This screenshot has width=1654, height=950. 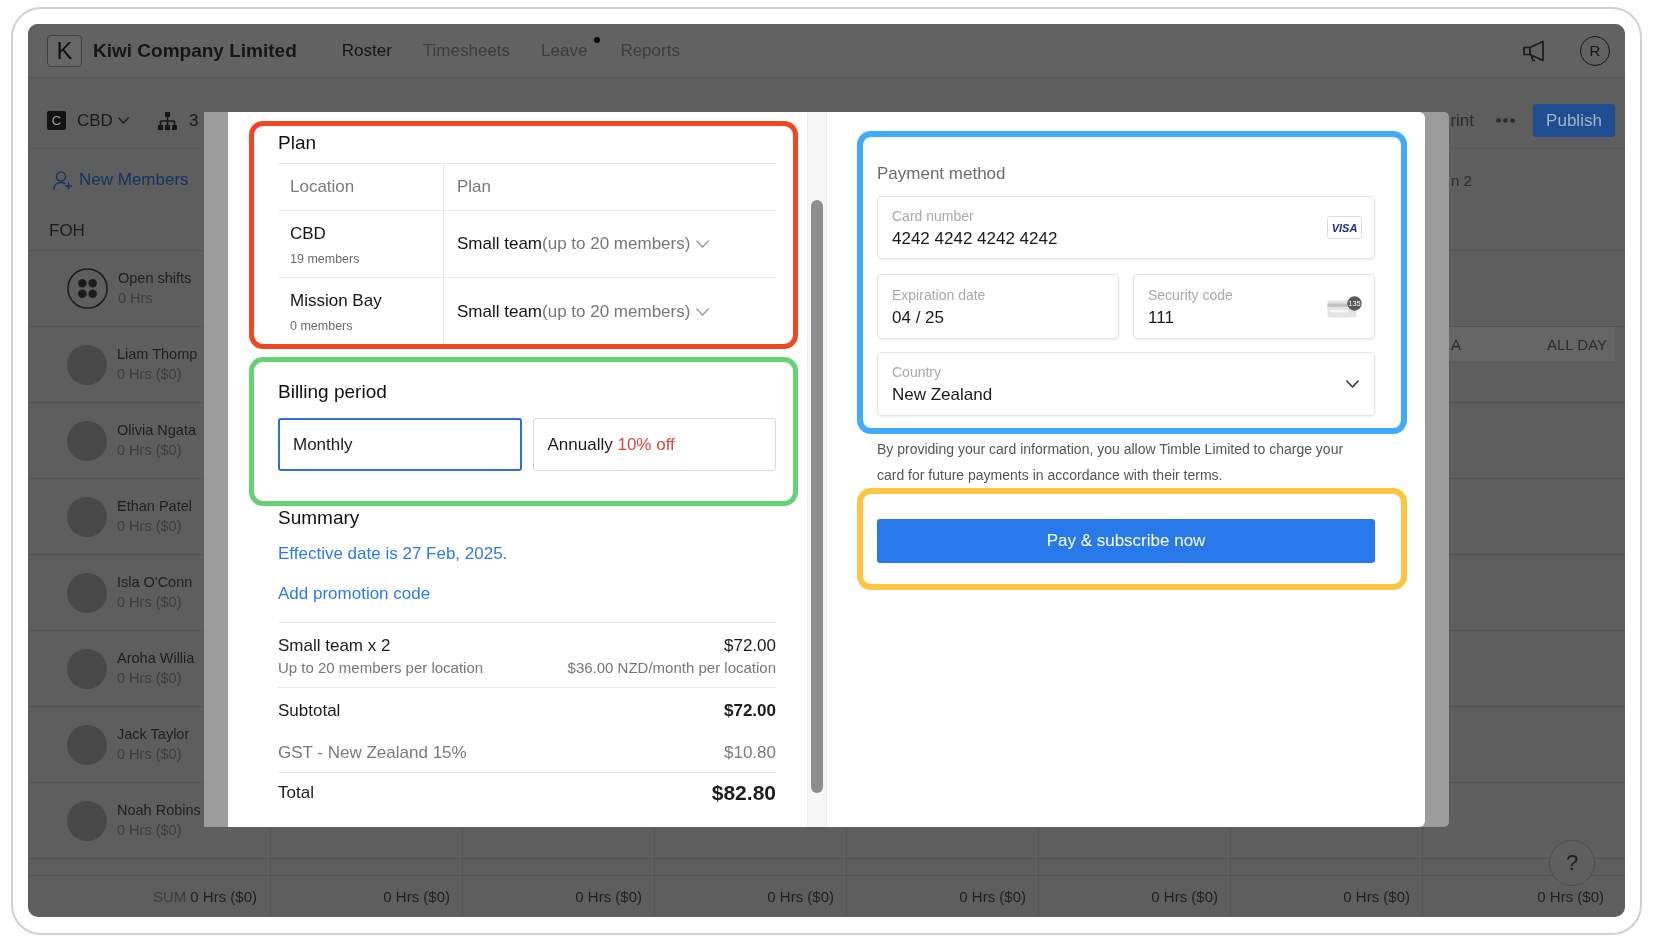 What do you see at coordinates (167, 120) in the screenshot?
I see `org-chart-icon` at bounding box center [167, 120].